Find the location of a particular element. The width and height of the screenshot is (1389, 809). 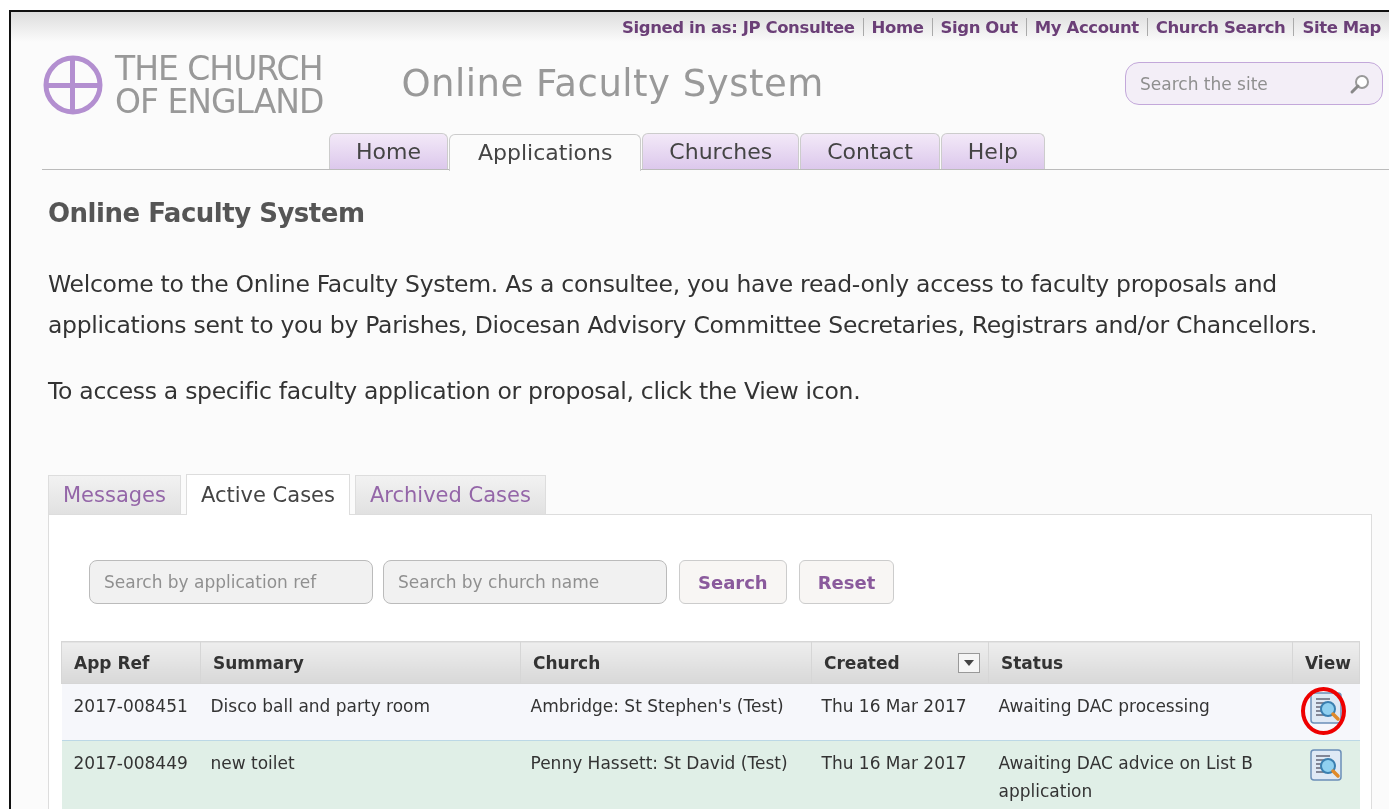

nav-tab: Home is located at coordinates (388, 151).